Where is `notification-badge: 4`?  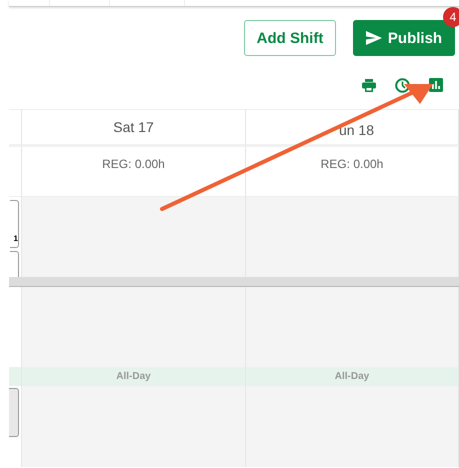 notification-badge: 4 is located at coordinates (451, 17).